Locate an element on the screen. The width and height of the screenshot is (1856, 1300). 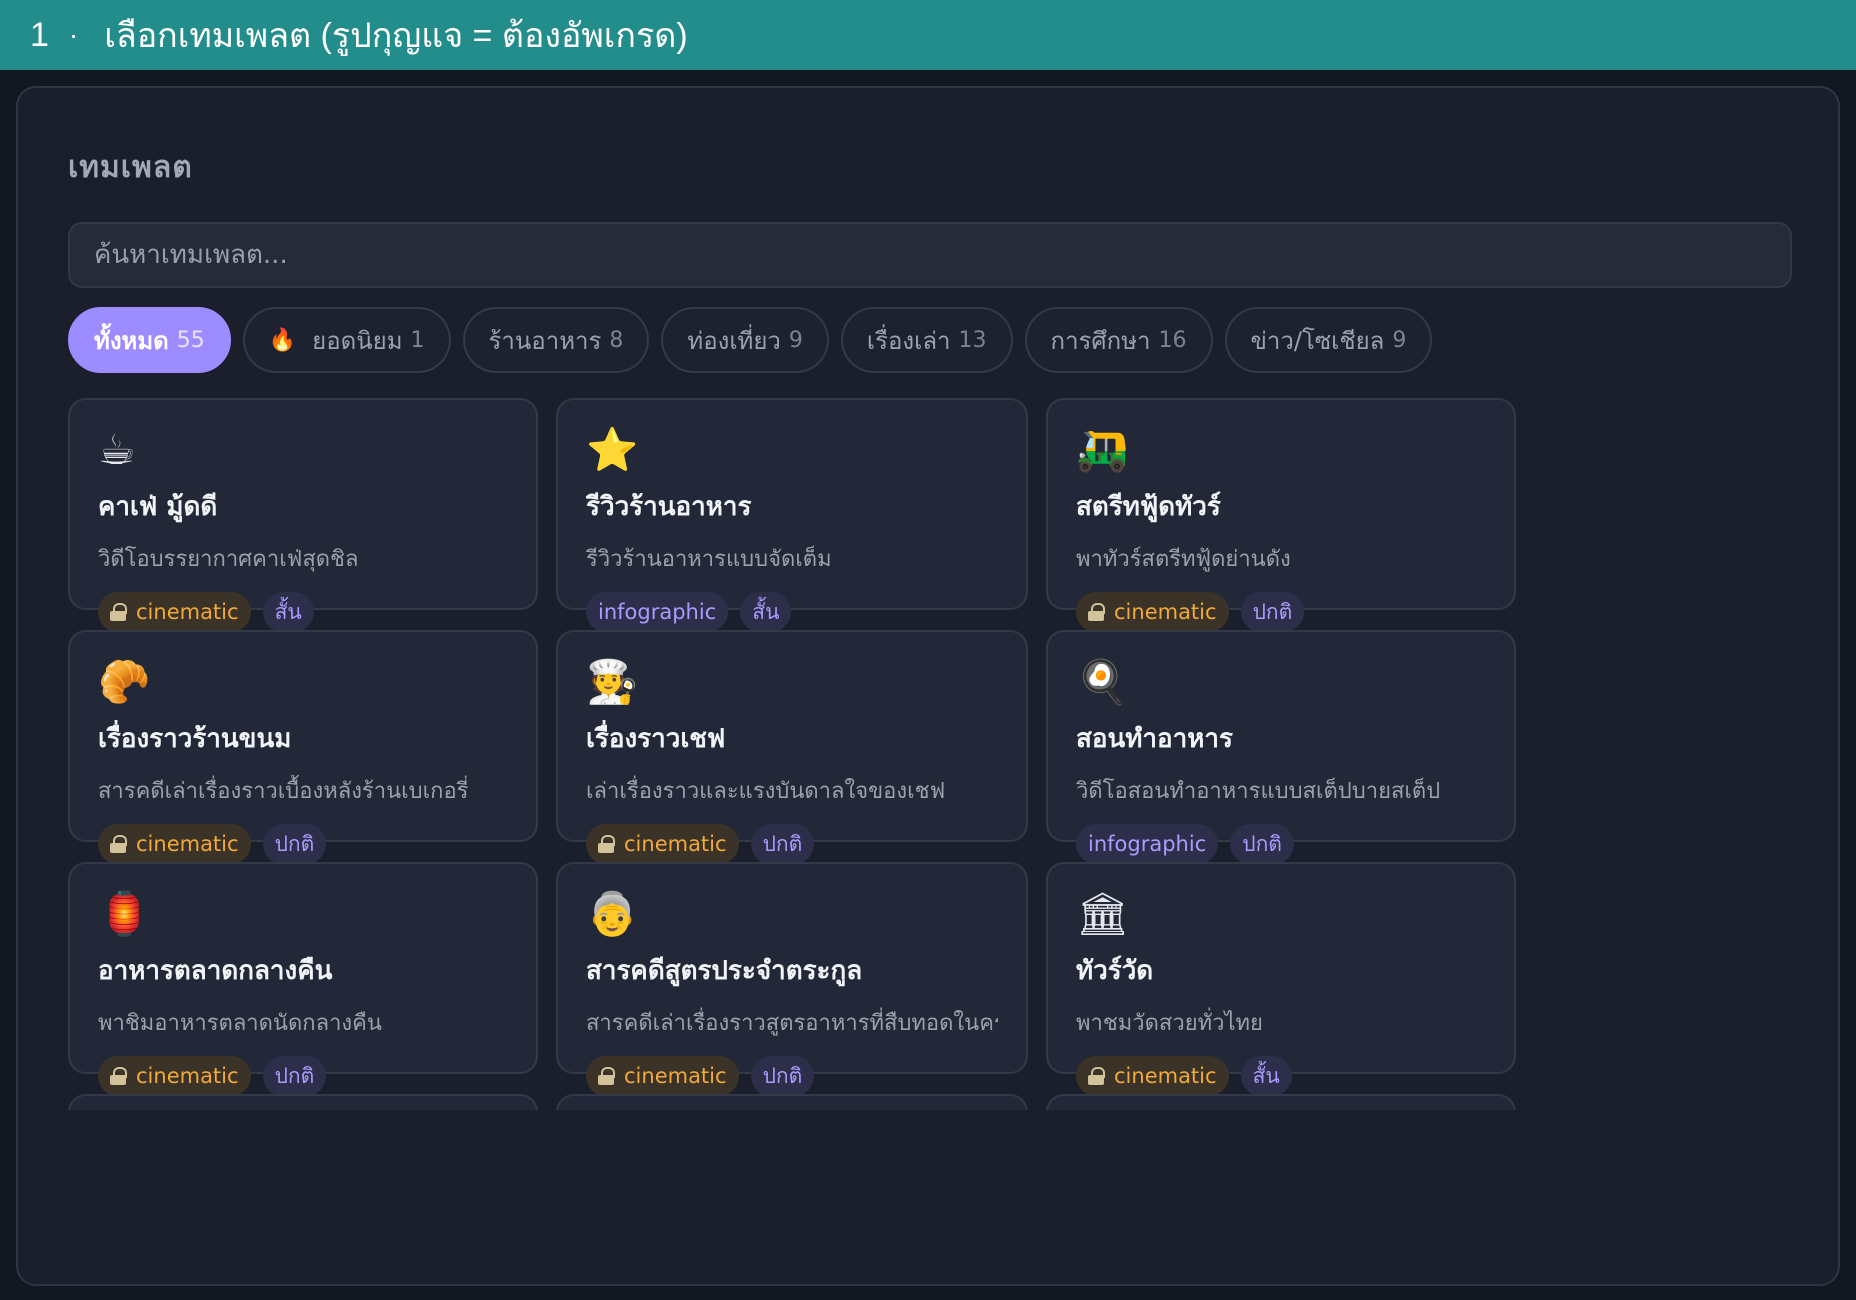
star-icon: ⭐ is located at coordinates (612, 449).